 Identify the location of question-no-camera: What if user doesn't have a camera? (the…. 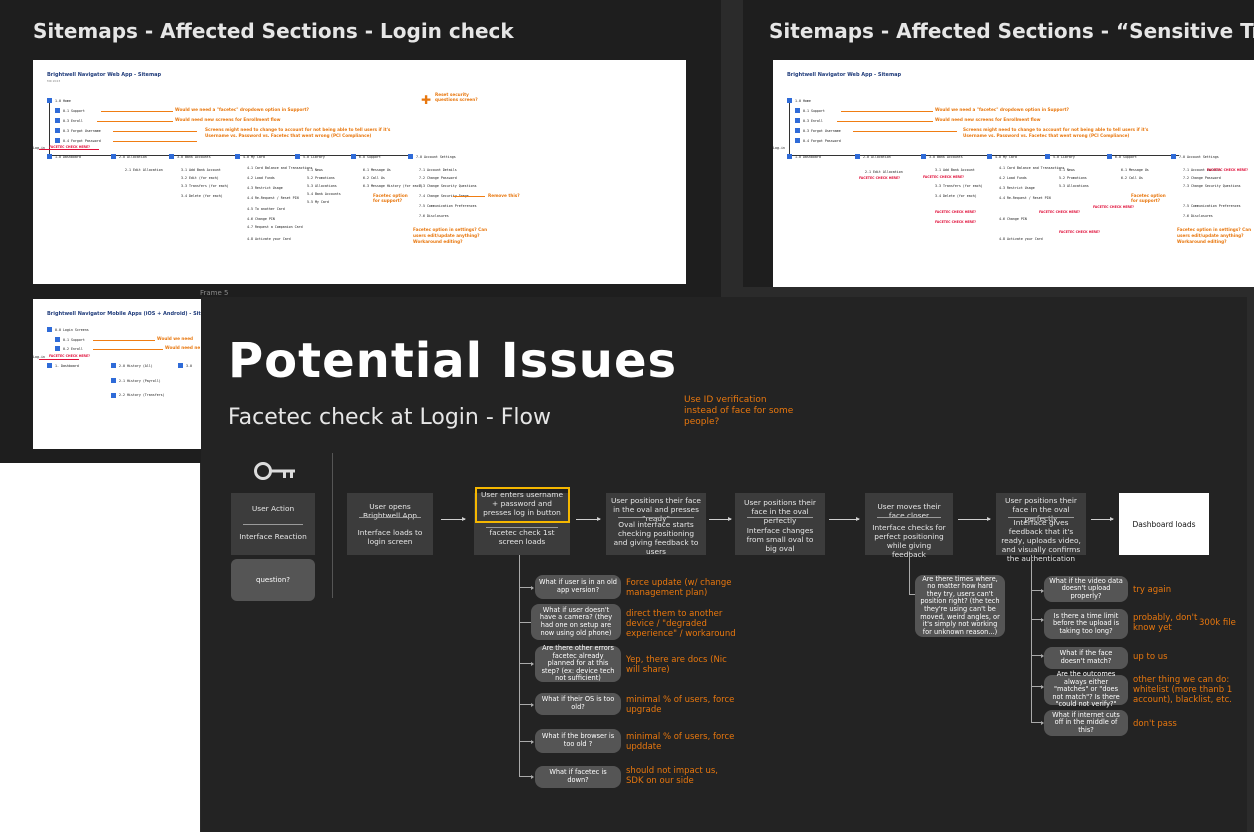
(576, 622).